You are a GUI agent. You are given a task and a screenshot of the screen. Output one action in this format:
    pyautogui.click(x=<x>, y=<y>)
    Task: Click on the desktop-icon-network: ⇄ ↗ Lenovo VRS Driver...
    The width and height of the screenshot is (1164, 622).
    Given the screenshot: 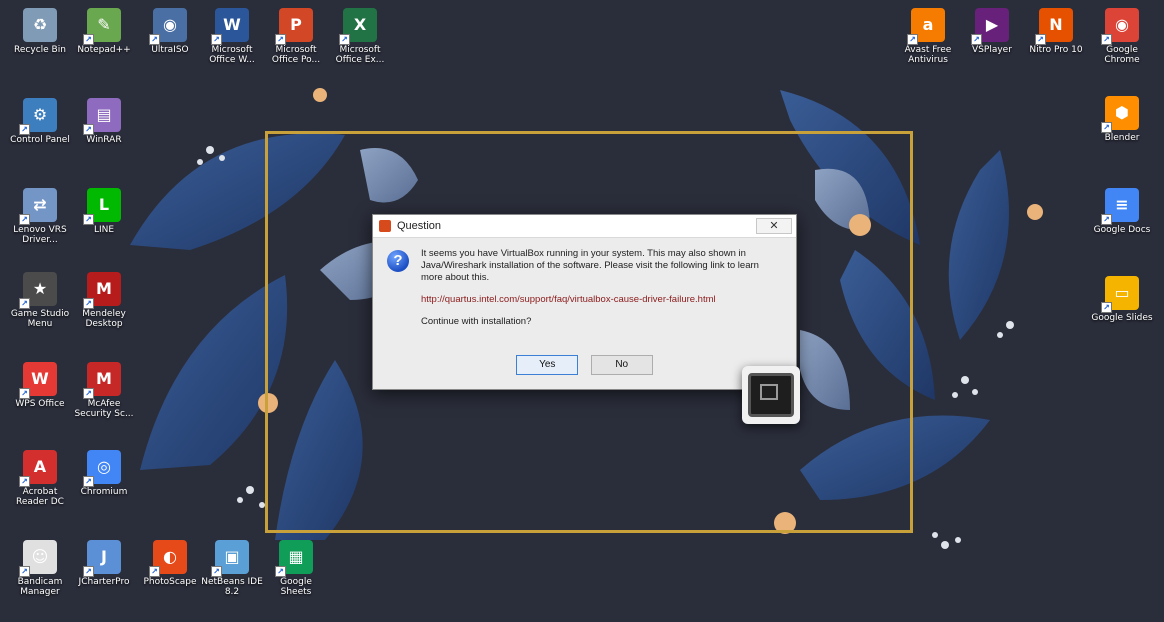 What is the action you would take?
    pyautogui.click(x=40, y=225)
    